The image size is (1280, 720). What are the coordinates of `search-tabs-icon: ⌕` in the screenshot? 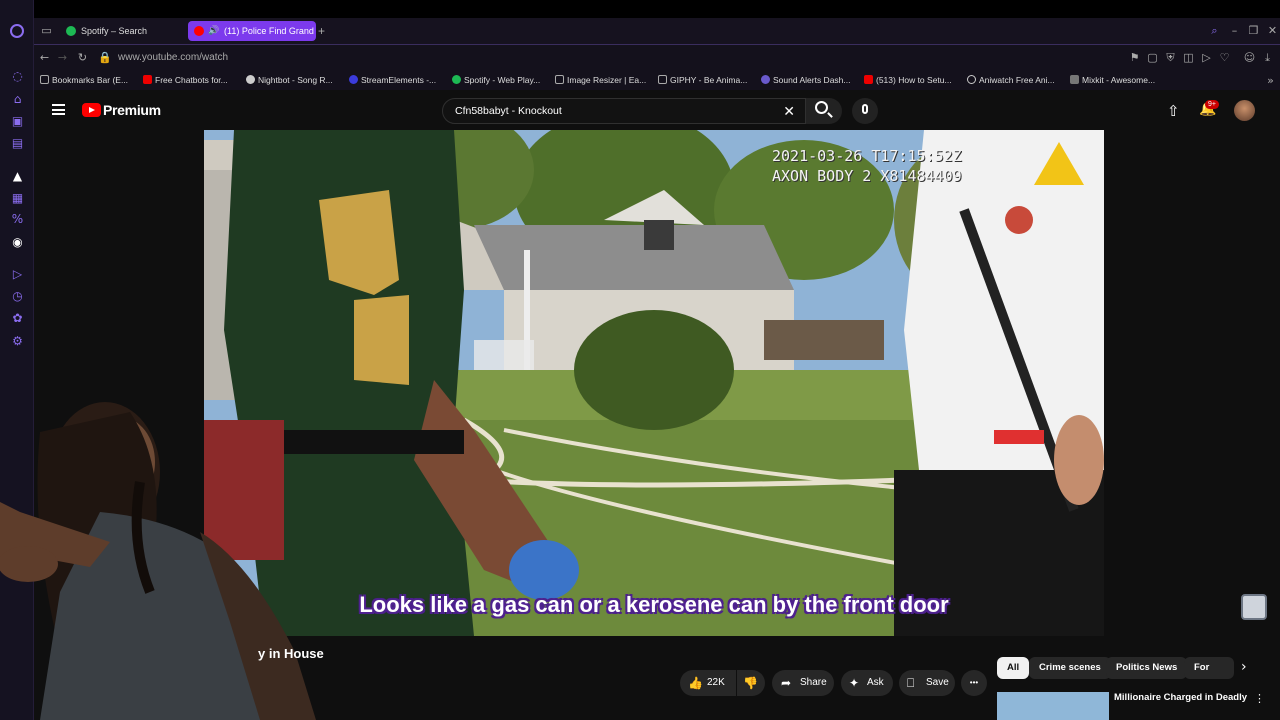 It's located at (1214, 30).